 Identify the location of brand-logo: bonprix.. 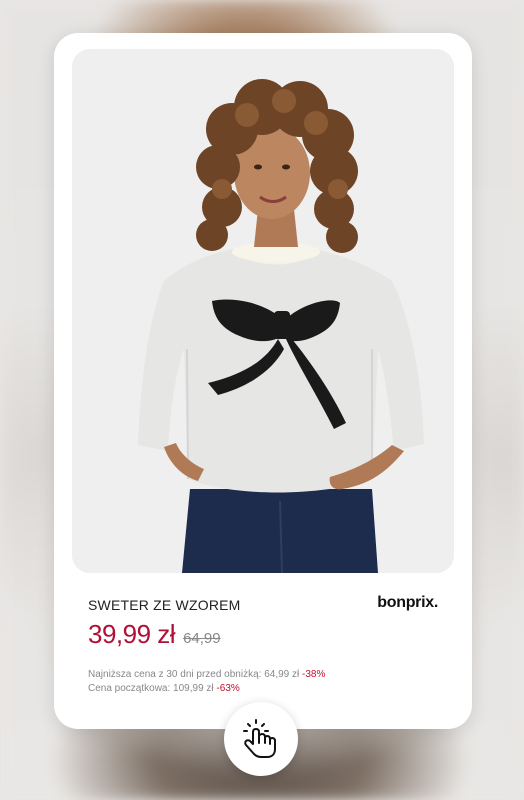
(407, 602).